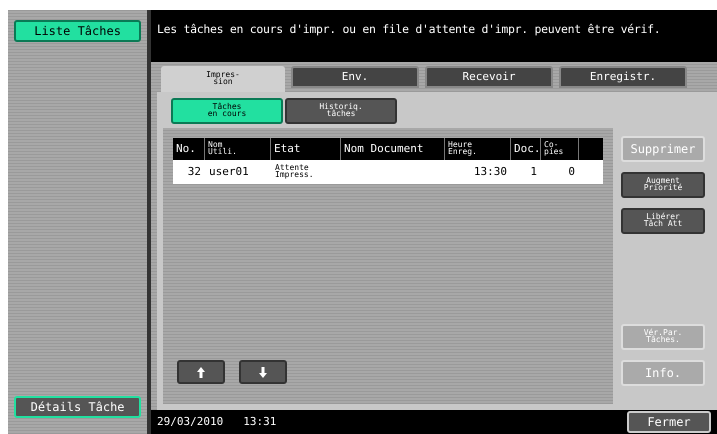 The width and height of the screenshot is (717, 434). I want to click on subtab: Historiq. tâches, so click(341, 111).